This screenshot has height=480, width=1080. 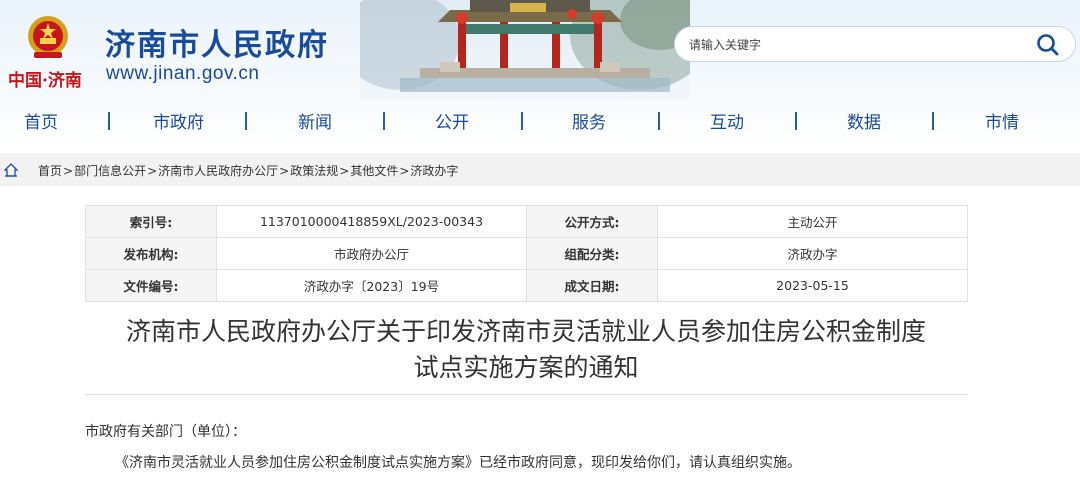 I want to click on table-row: 文件编号: 济政办字〔2023〕19号 成文日期: 2023-05-15, so click(x=526, y=285).